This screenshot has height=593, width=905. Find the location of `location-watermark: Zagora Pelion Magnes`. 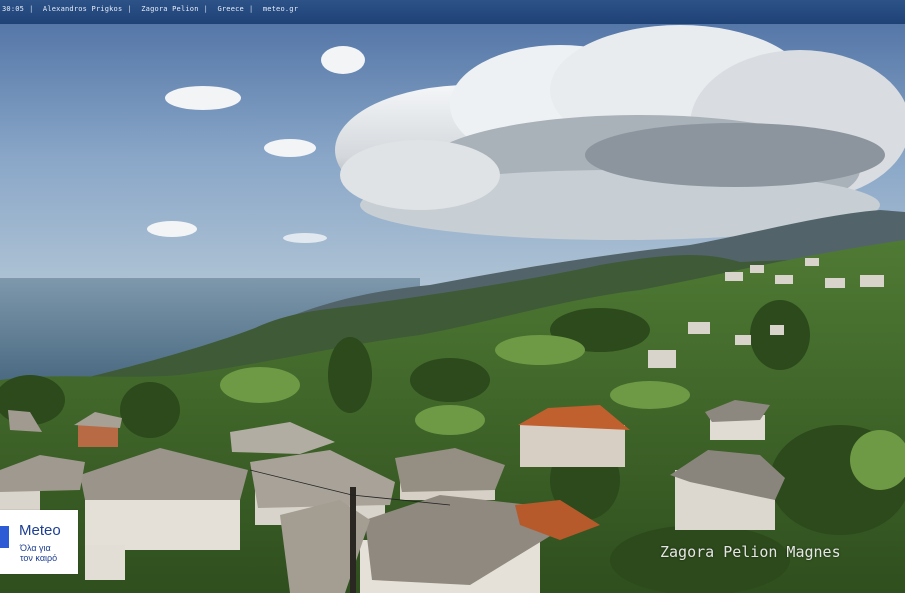

location-watermark: Zagora Pelion Magnes is located at coordinates (750, 552).